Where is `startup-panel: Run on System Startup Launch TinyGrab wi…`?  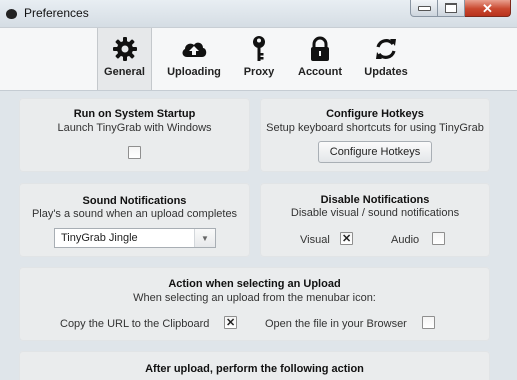
startup-panel: Run on System Startup Launch TinyGrab wi… is located at coordinates (134, 135).